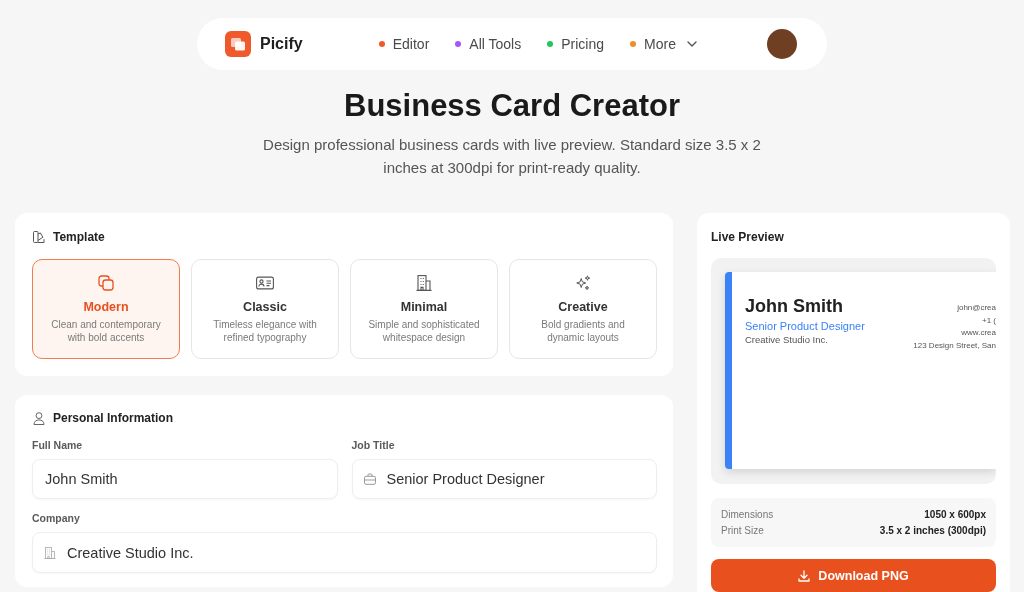 The image size is (1024, 592). What do you see at coordinates (488, 44) in the screenshot?
I see `nav-link: All Tools` at bounding box center [488, 44].